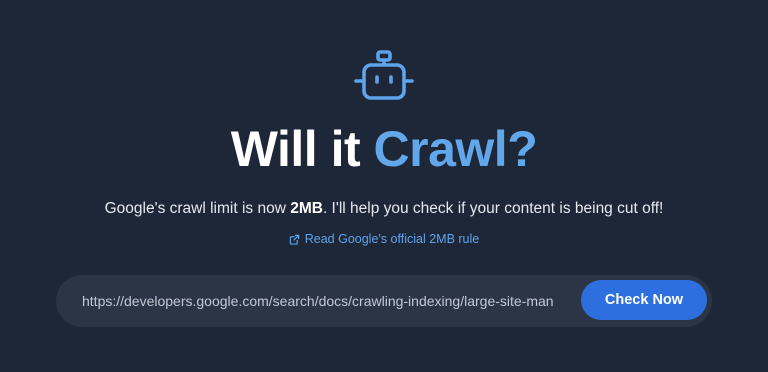 This screenshot has width=768, height=372. I want to click on official-rule-link: Read Google's official 2MB rule, so click(384, 239).